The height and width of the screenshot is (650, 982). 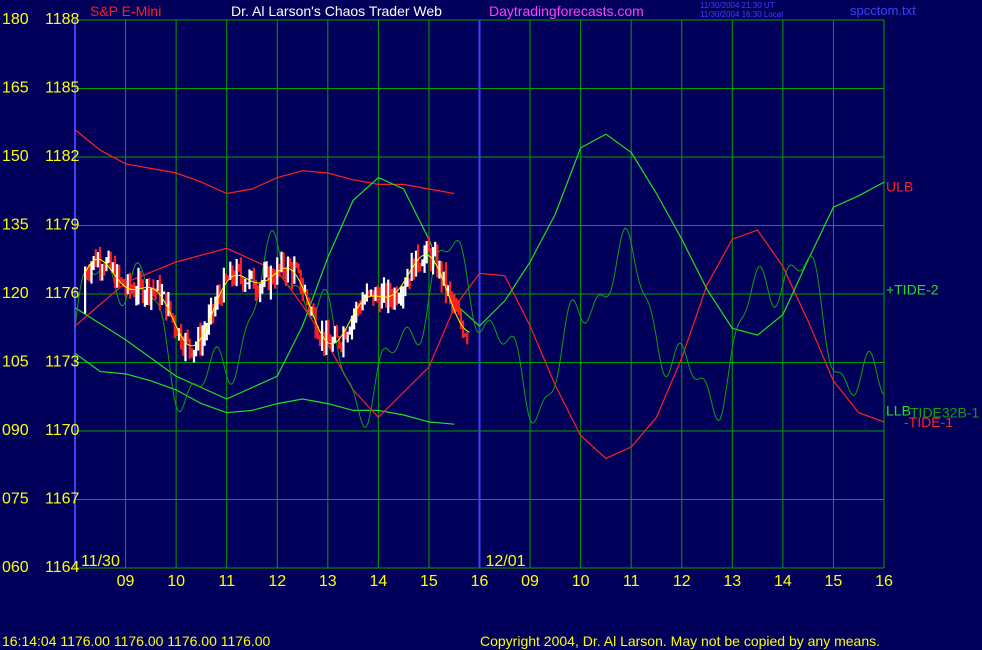 What do you see at coordinates (566, 11) in the screenshot?
I see `site-link: Daytradingforecasts.com` at bounding box center [566, 11].